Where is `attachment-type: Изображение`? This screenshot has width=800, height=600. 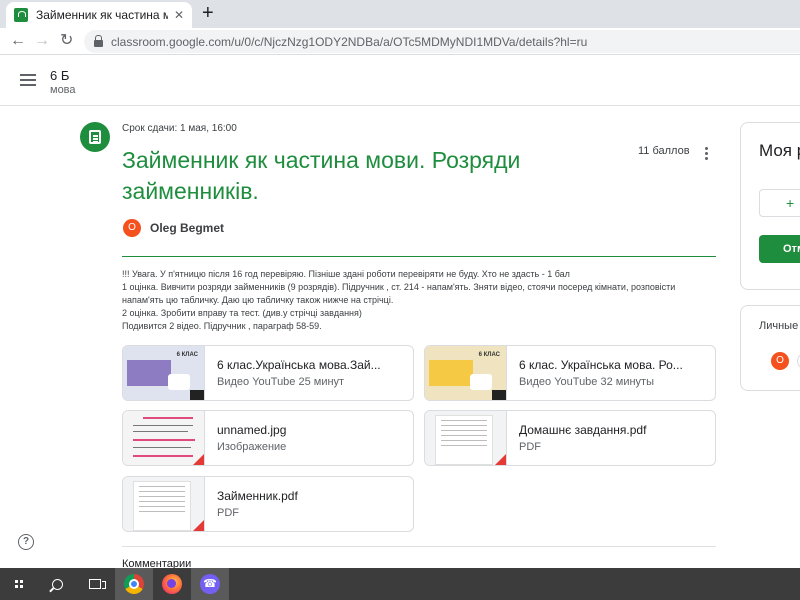 attachment-type: Изображение is located at coordinates (252, 447).